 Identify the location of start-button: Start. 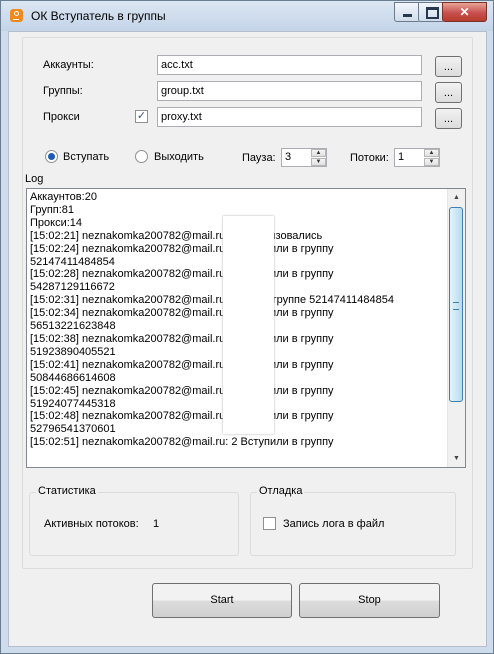
(222, 600).